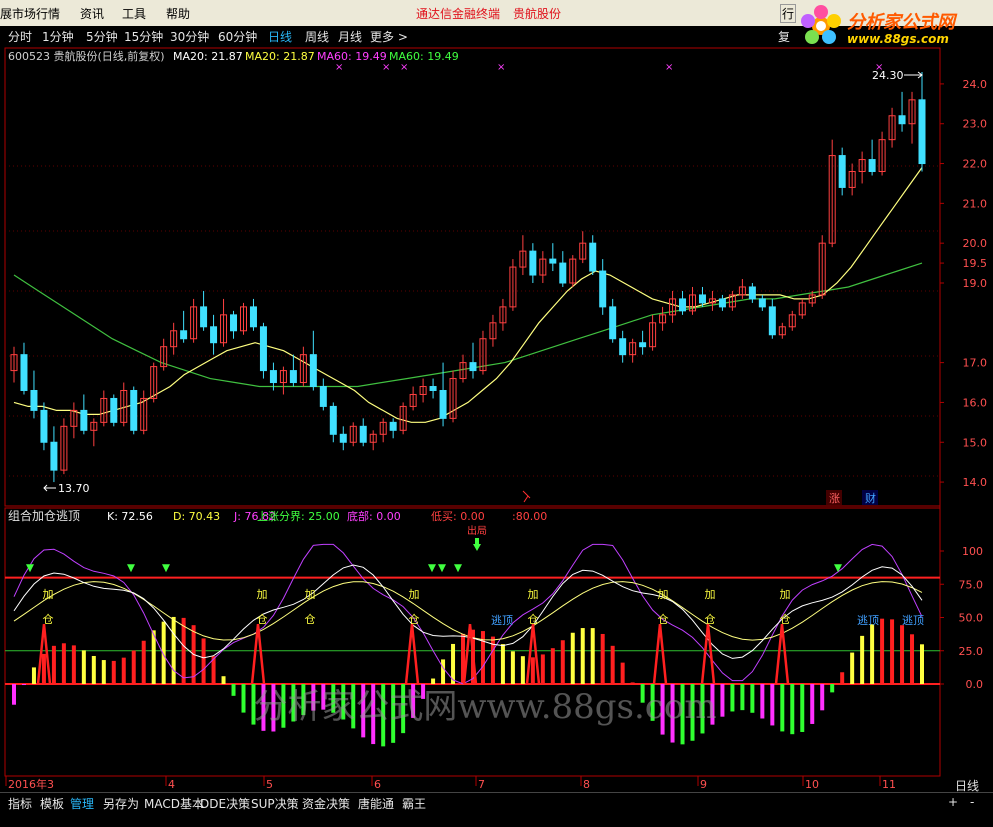  I want to click on signal-add-label: 加, so click(262, 594).